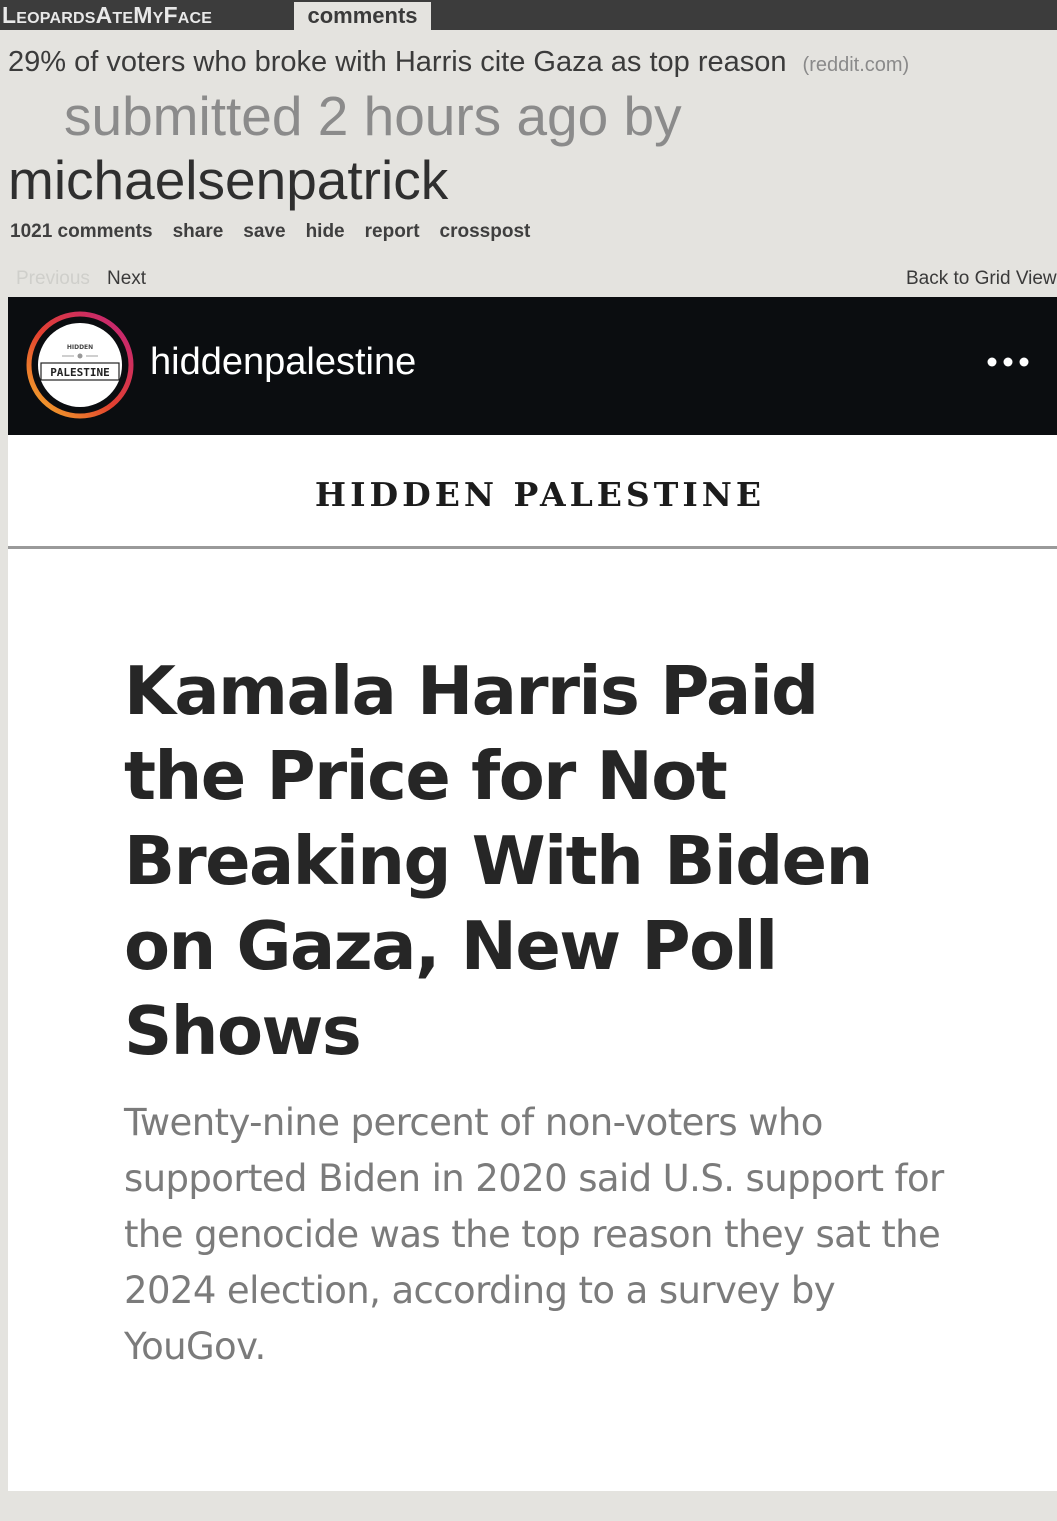 This screenshot has height=1521, width=1057. I want to click on subreddit-name: LeopardsAteMyFace, so click(109, 15).